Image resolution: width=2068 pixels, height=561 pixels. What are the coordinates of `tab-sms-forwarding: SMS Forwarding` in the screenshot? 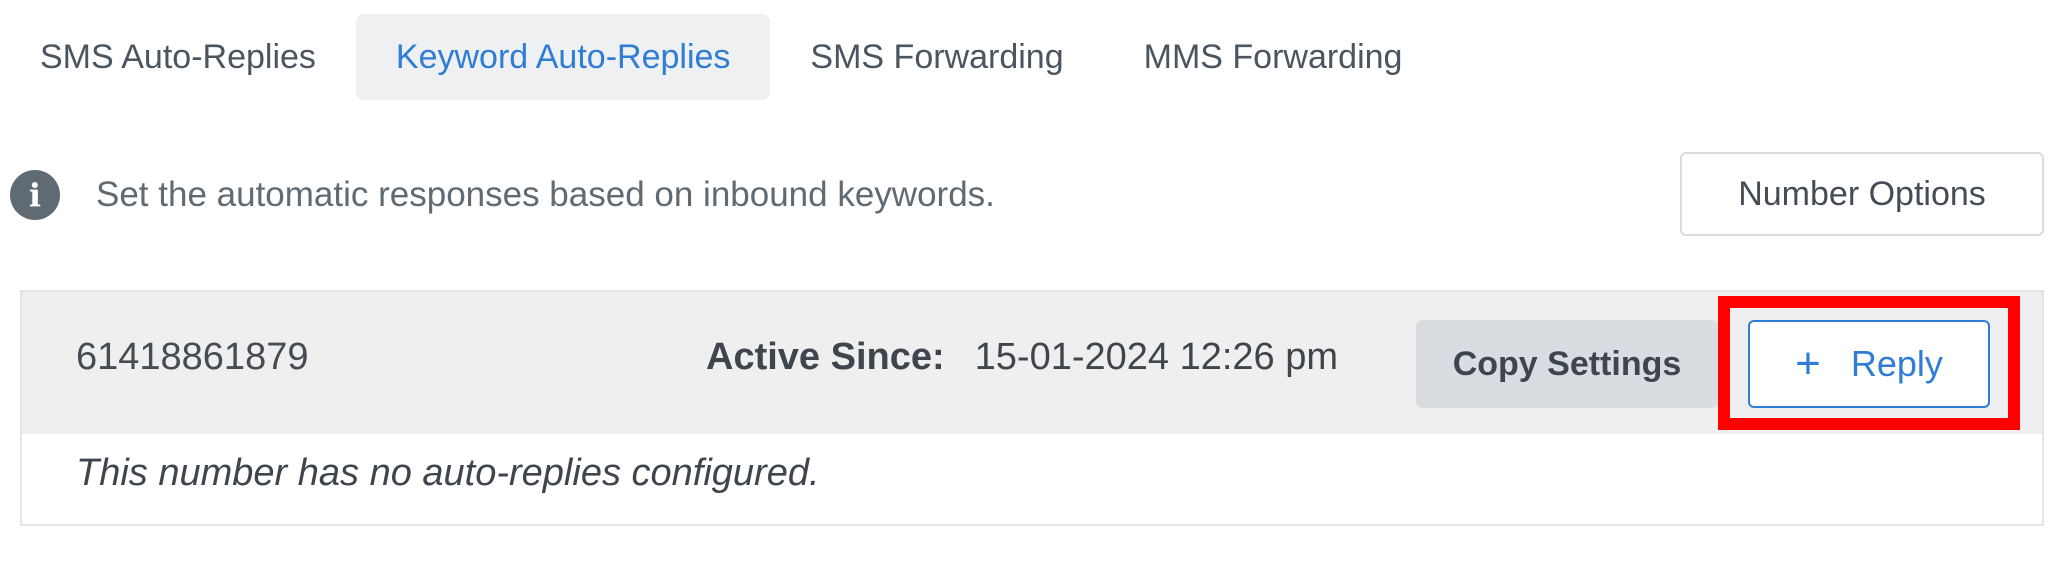 It's located at (936, 57).